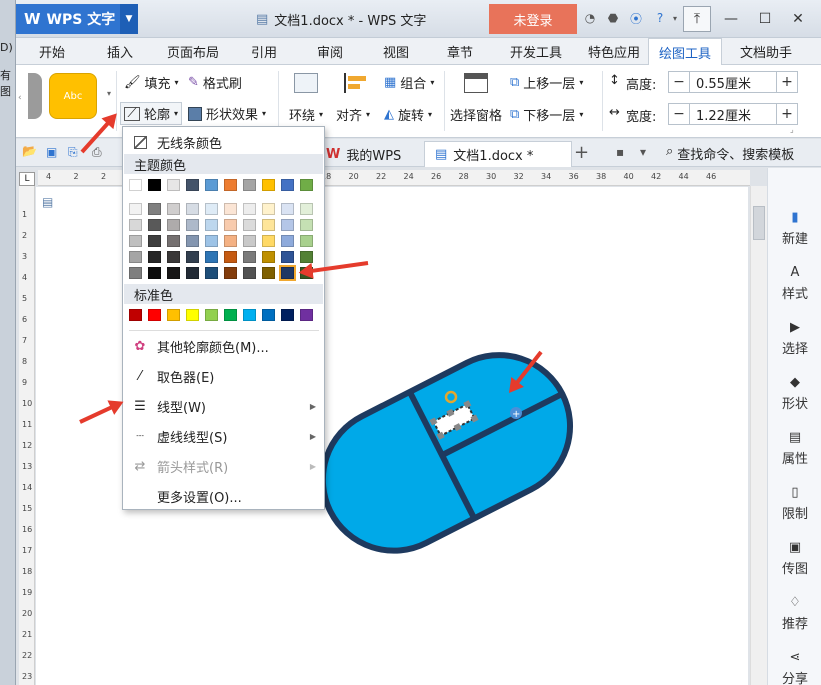 This screenshot has height=685, width=821. I want to click on align-icon, so click(356, 83).